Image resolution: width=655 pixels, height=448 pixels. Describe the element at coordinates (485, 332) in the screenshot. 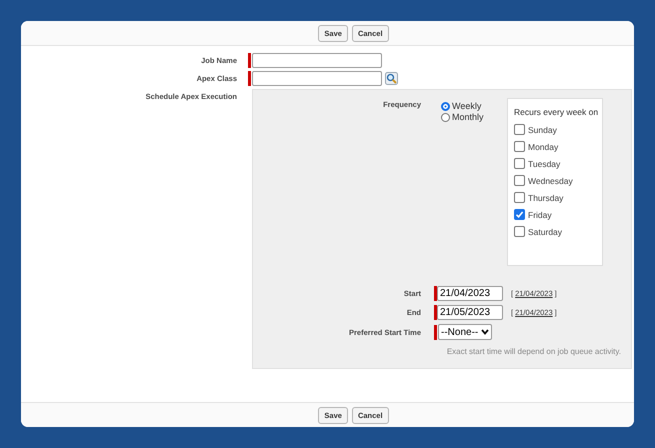

I see `chevron-icon` at that location.